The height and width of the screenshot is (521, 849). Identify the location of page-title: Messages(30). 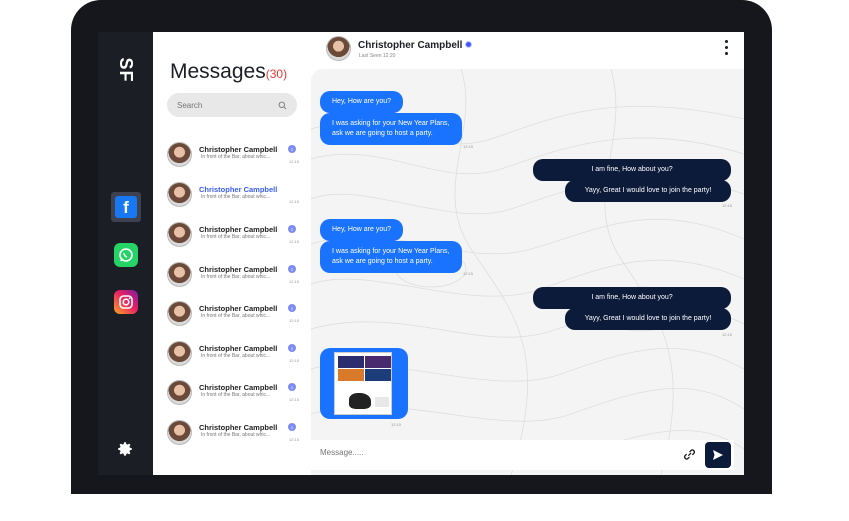
(228, 72).